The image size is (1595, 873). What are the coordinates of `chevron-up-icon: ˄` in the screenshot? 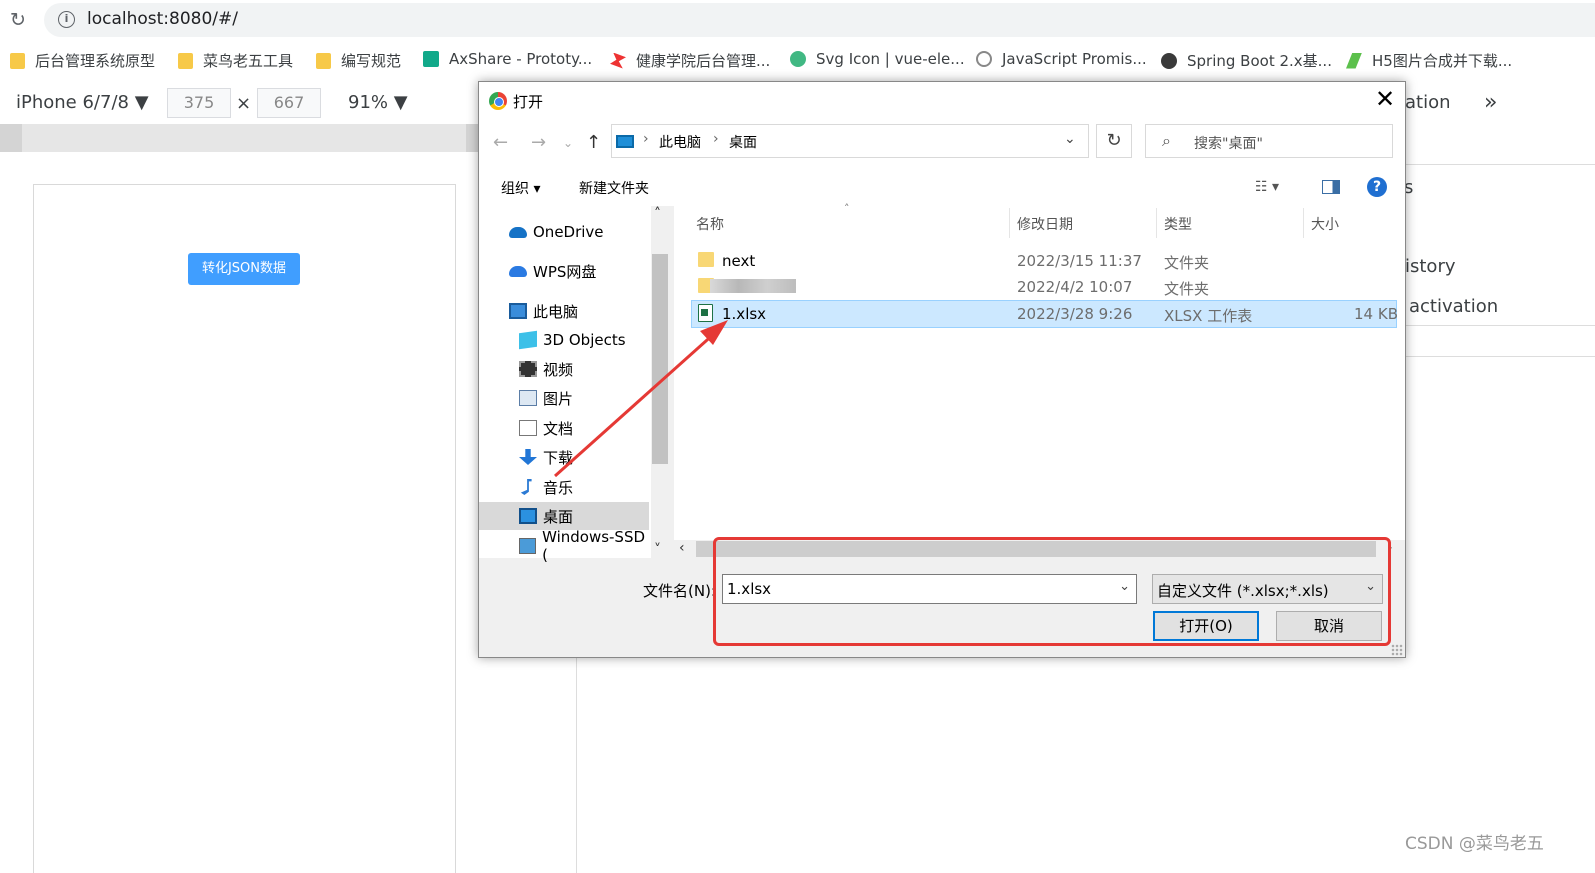 It's located at (657, 214).